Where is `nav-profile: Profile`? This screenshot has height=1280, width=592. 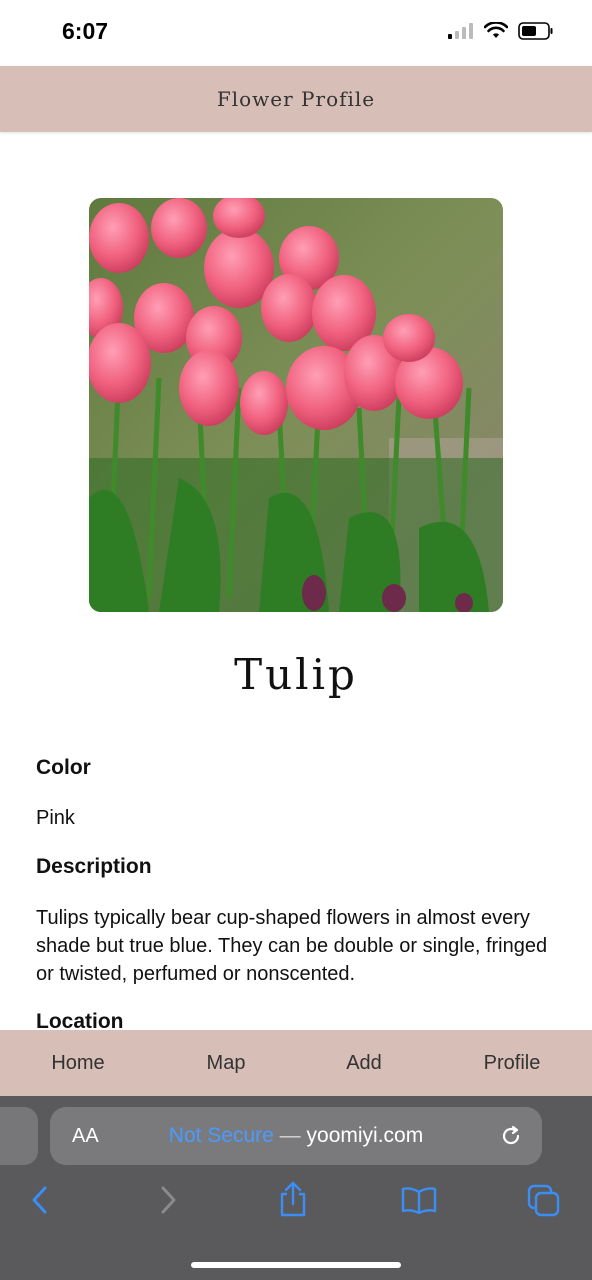
nav-profile: Profile is located at coordinates (512, 1063).